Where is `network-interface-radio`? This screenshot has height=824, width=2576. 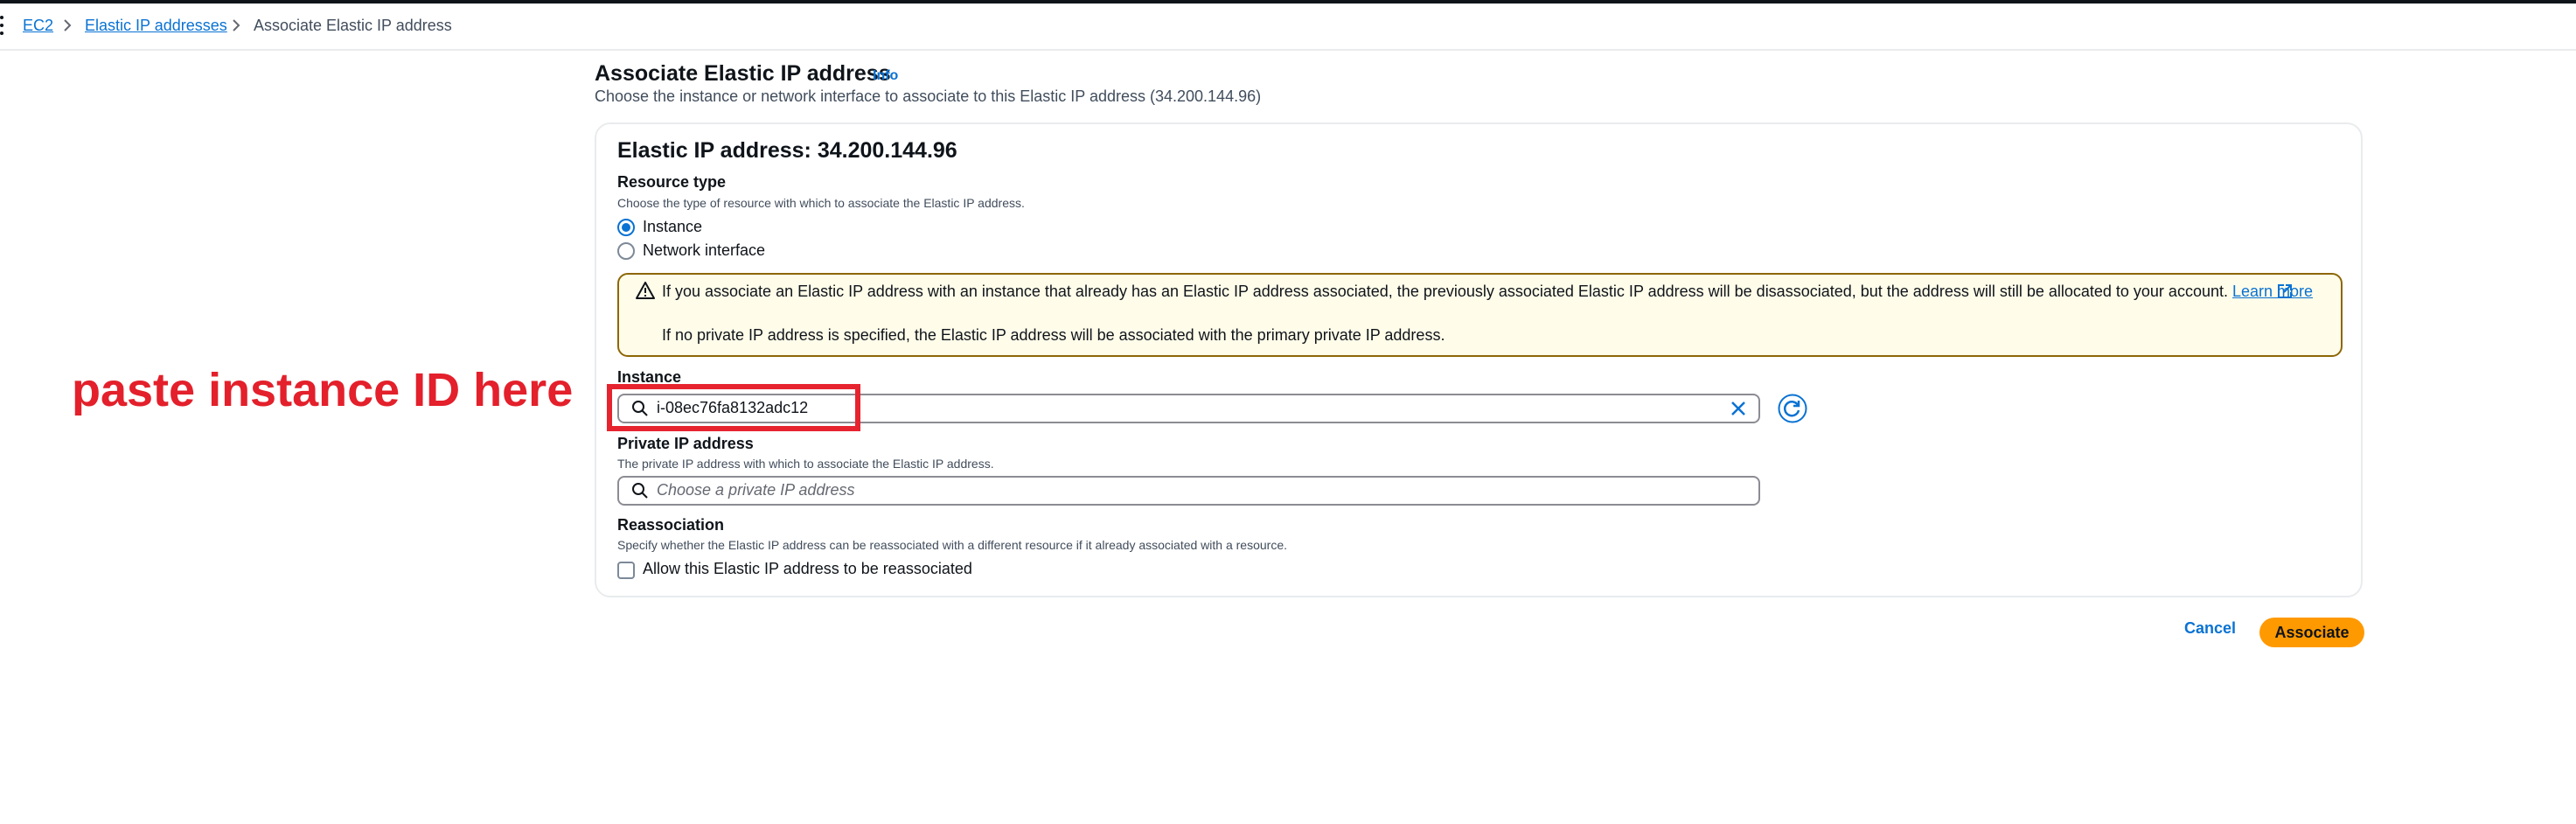 network-interface-radio is located at coordinates (626, 251).